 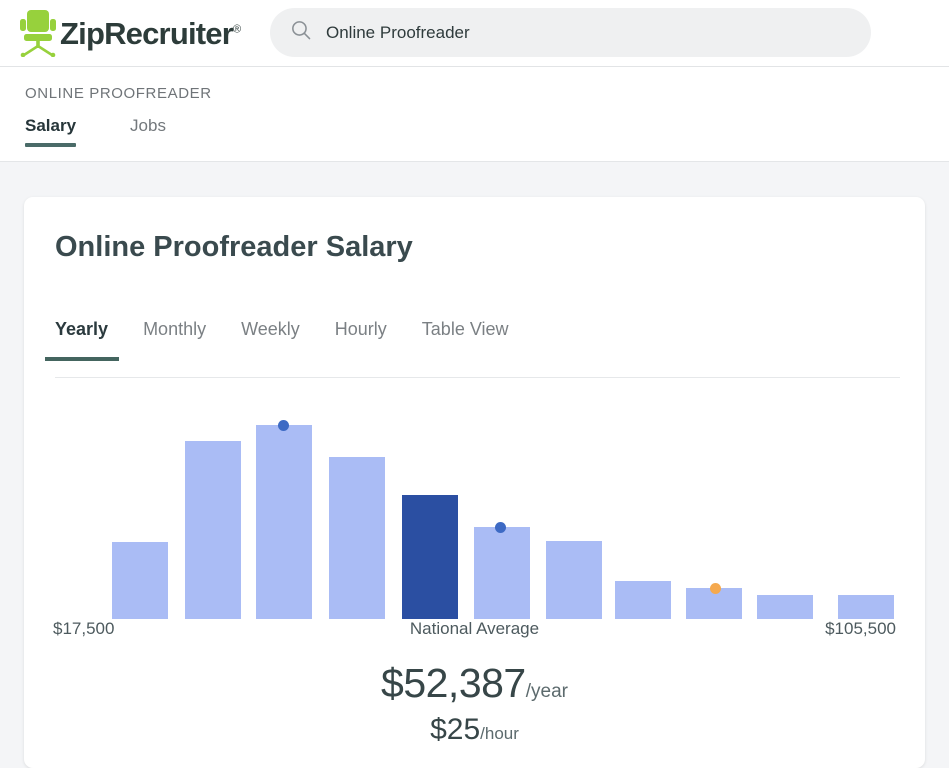 I want to click on search-bar, so click(x=570, y=32).